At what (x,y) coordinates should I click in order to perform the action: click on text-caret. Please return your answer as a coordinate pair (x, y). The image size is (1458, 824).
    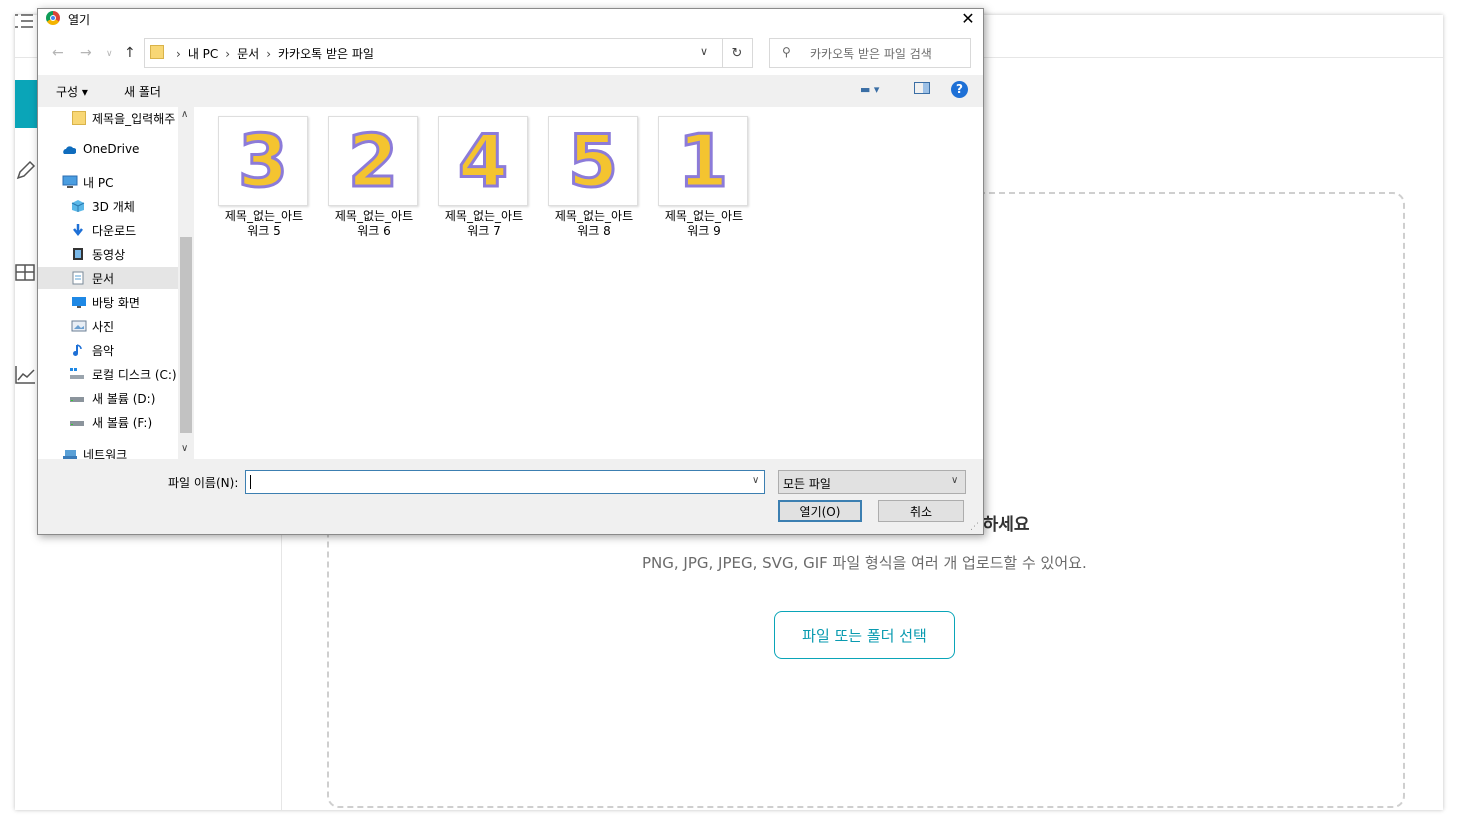
    Looking at the image, I should click on (250, 482).